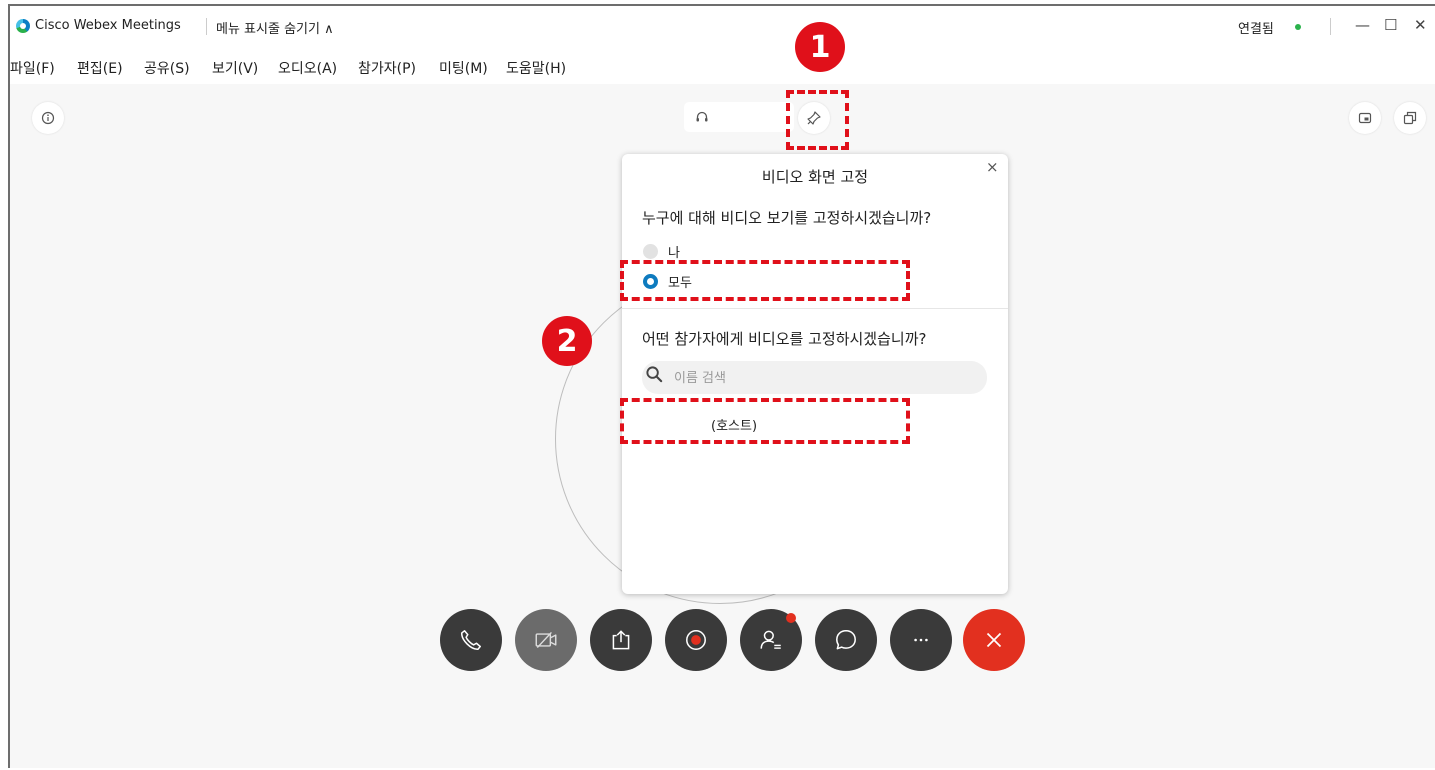 The width and height of the screenshot is (1435, 770). I want to click on end-meeting-button, so click(994, 640).